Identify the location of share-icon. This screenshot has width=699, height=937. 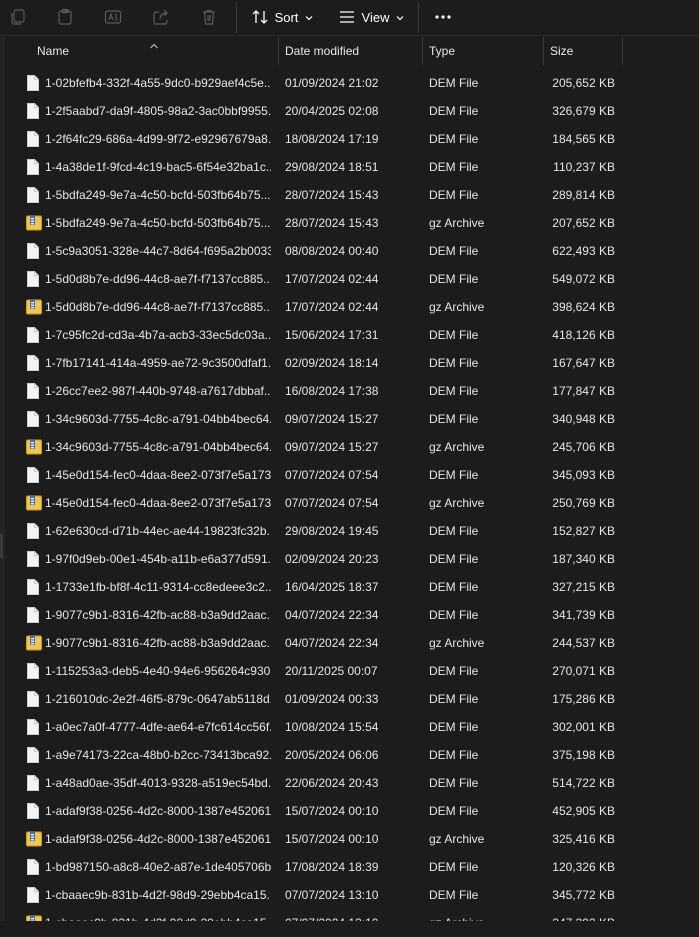
(161, 17).